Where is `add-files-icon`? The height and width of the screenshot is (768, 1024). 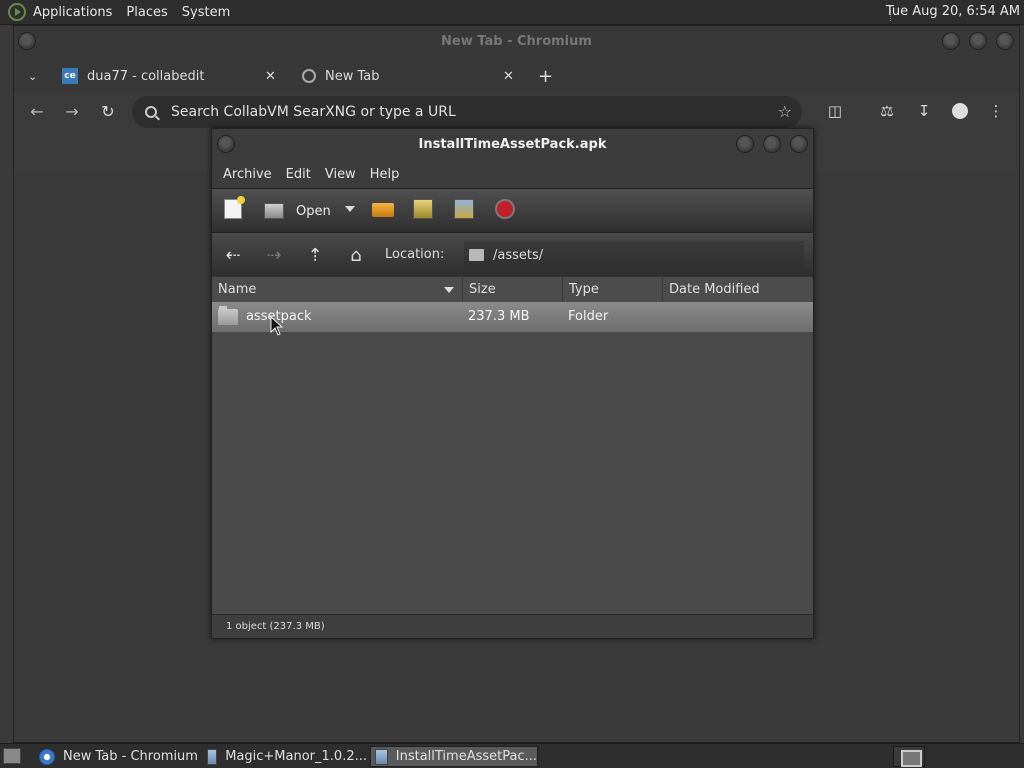
add-files-icon is located at coordinates (423, 209).